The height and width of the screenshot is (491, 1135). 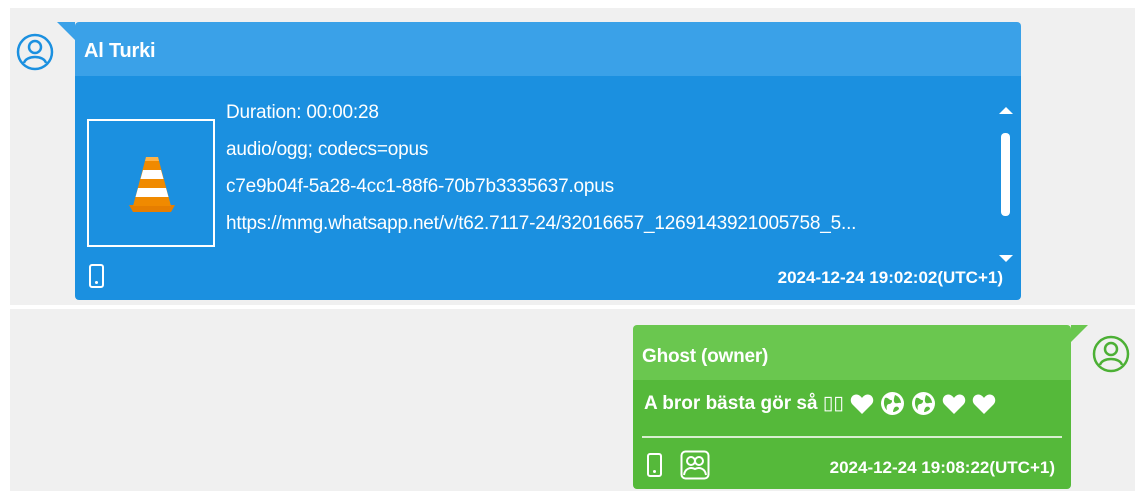 What do you see at coordinates (744, 403) in the screenshot?
I see `message-text: A bror bästa gör så ▯▯` at bounding box center [744, 403].